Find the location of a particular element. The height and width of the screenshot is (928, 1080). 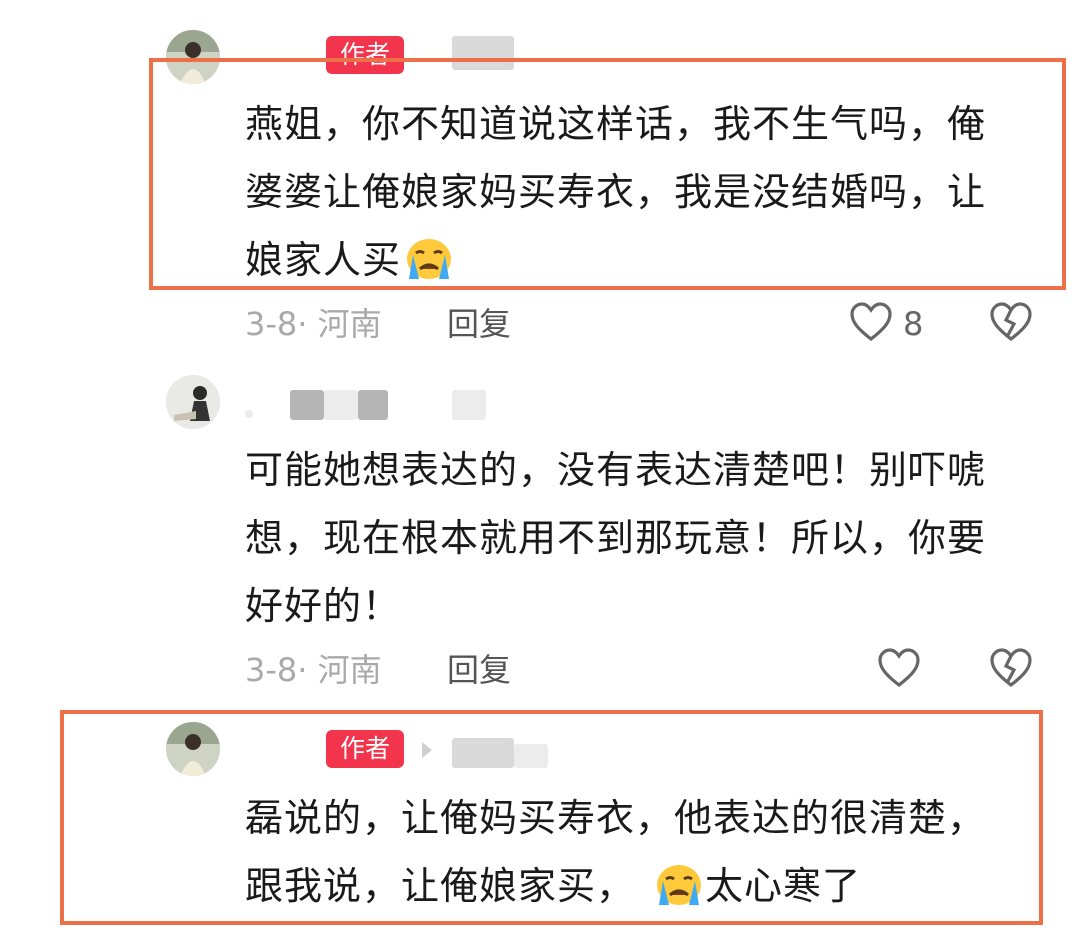

comment-line: 燕姐，你不知道说这样话，我不生气吗，俺 is located at coordinates (616, 124).